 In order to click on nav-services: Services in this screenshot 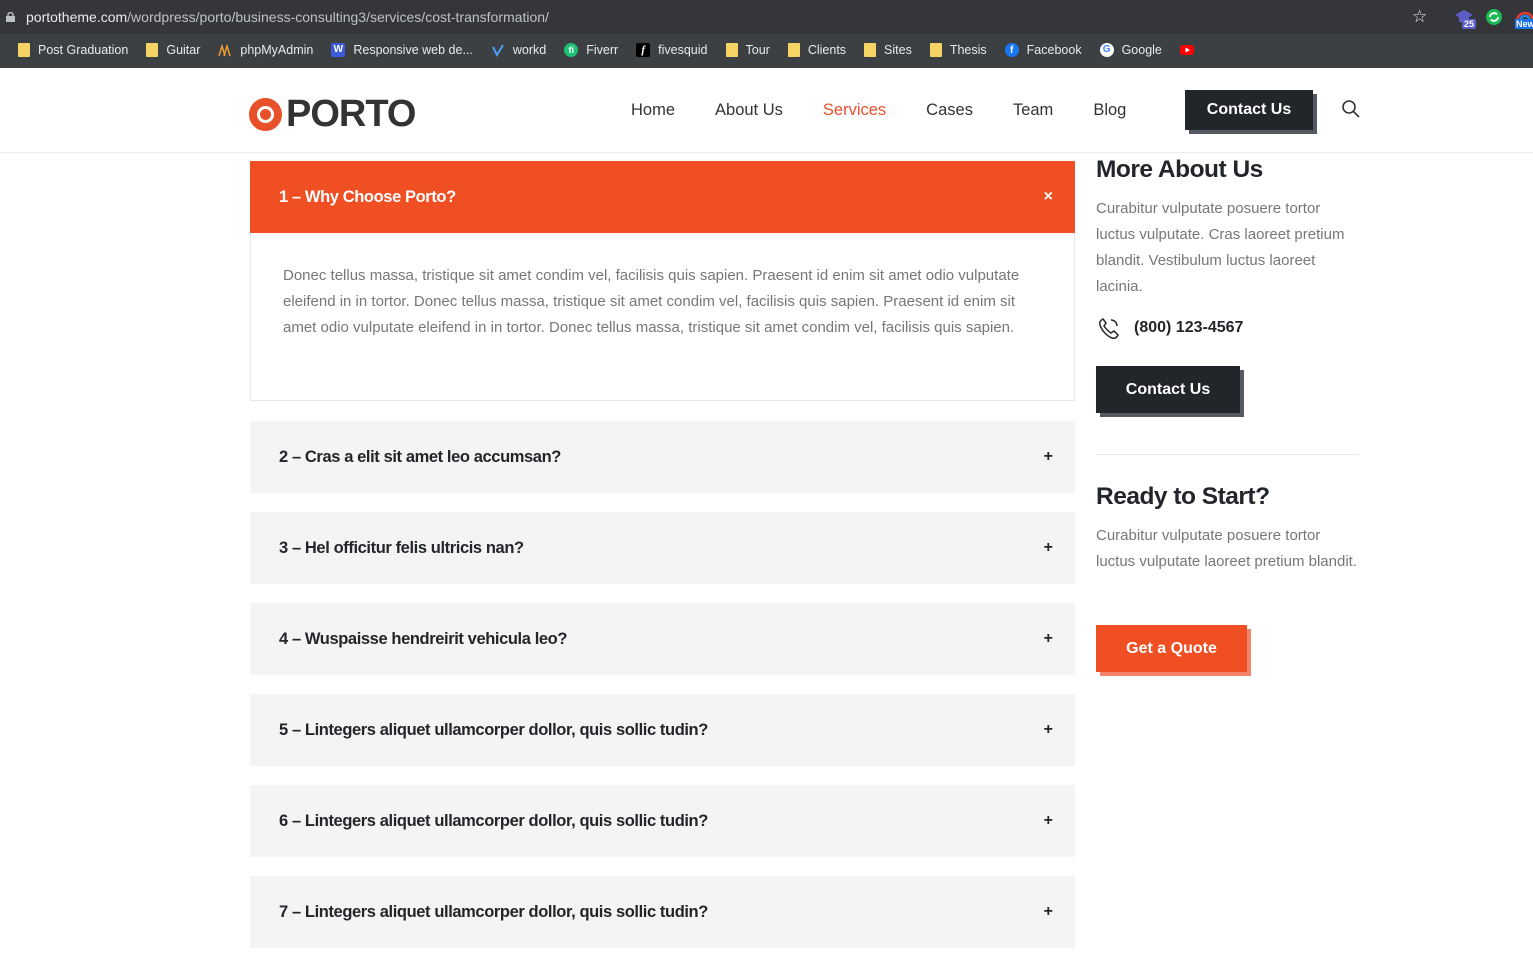, I will do `click(854, 110)`.